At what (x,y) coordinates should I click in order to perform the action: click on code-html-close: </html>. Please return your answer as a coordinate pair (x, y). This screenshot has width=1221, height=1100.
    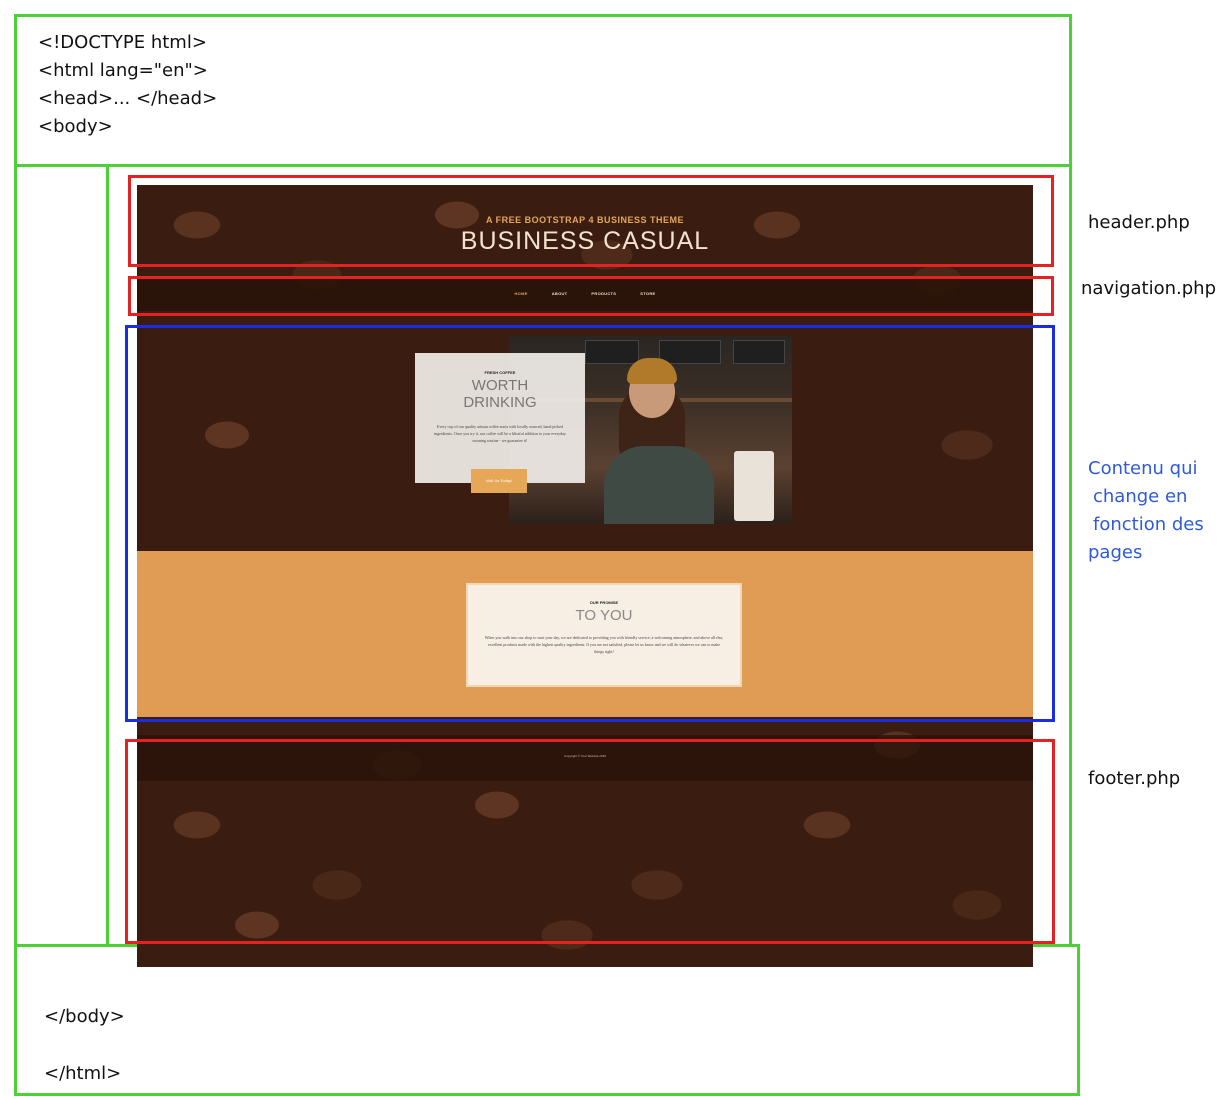
    Looking at the image, I should click on (83, 1073).